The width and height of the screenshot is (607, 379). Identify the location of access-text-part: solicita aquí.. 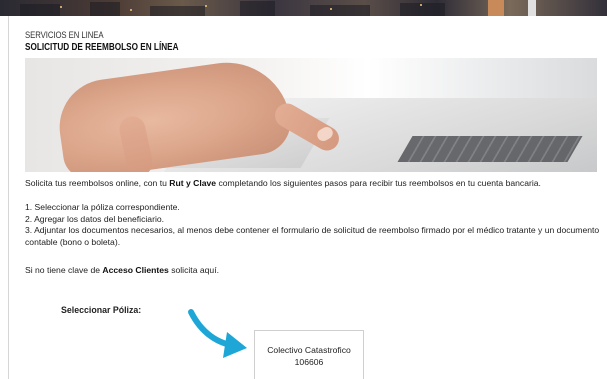
(193, 270).